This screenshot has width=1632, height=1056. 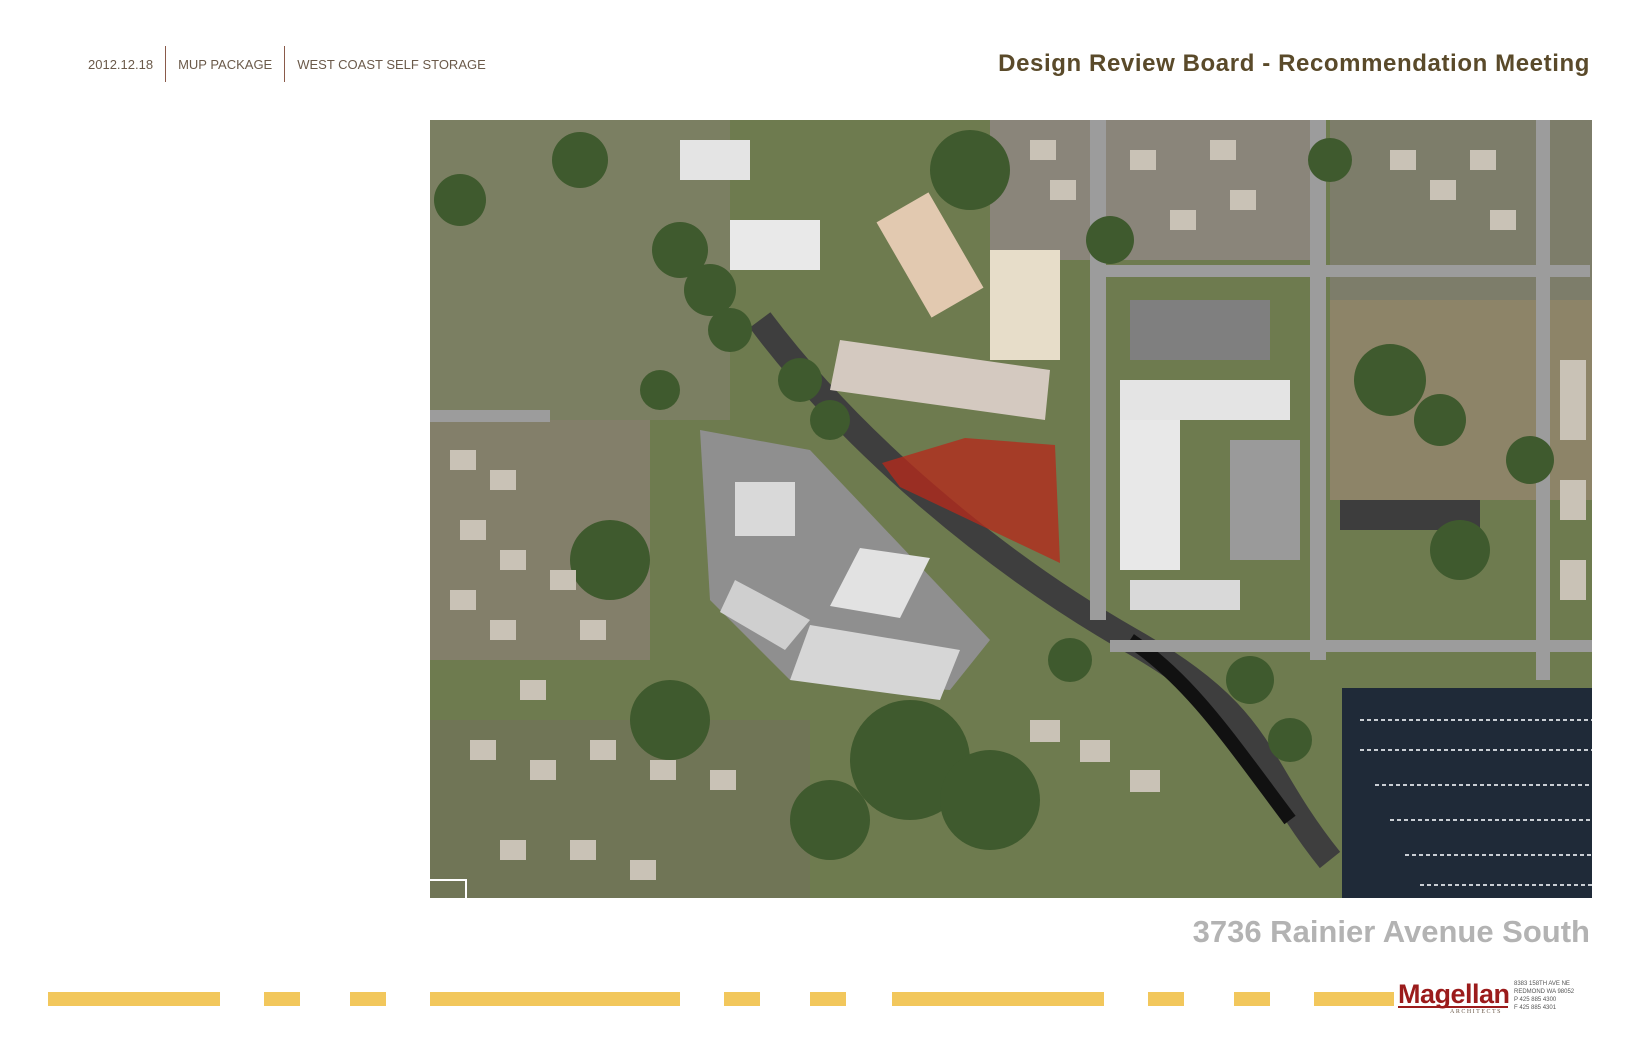 I want to click on header-project: WEST COAST SELF STORAGE, so click(x=391, y=64).